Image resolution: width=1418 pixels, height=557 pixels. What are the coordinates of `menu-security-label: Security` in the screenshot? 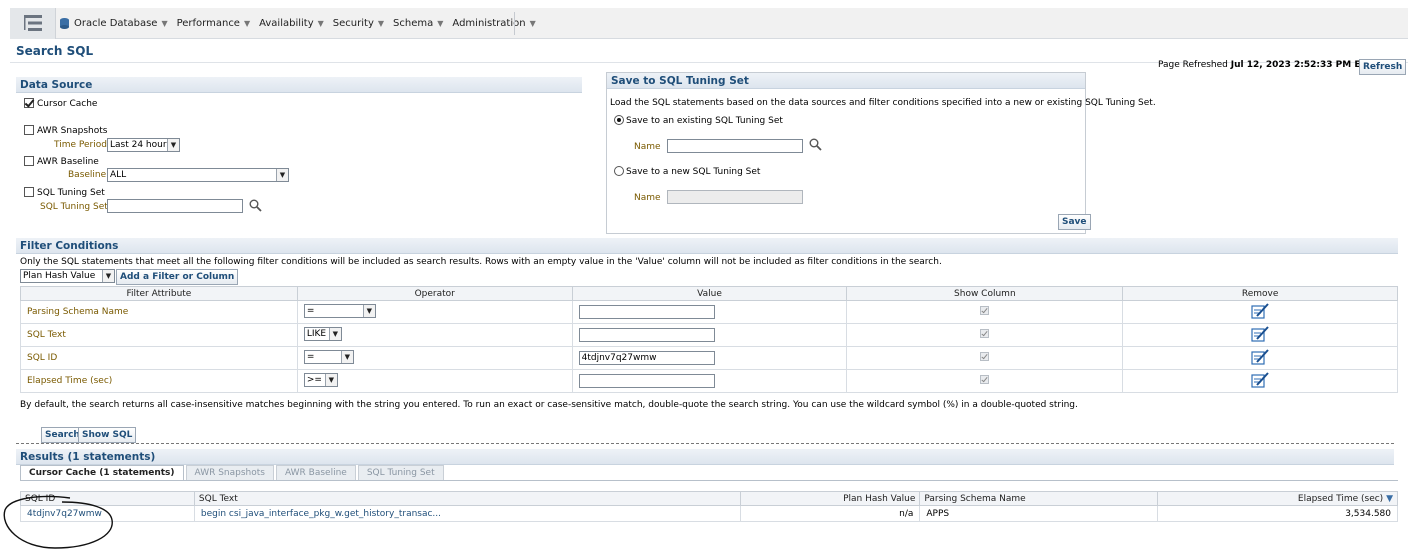 It's located at (353, 23).